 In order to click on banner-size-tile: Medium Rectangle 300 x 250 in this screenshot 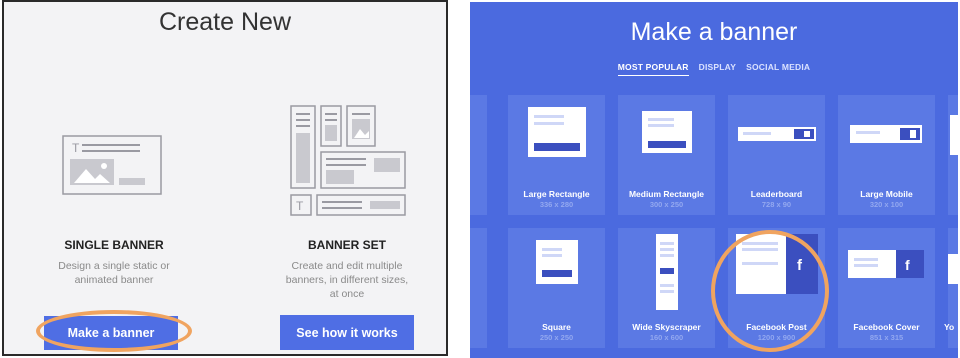, I will do `click(666, 155)`.